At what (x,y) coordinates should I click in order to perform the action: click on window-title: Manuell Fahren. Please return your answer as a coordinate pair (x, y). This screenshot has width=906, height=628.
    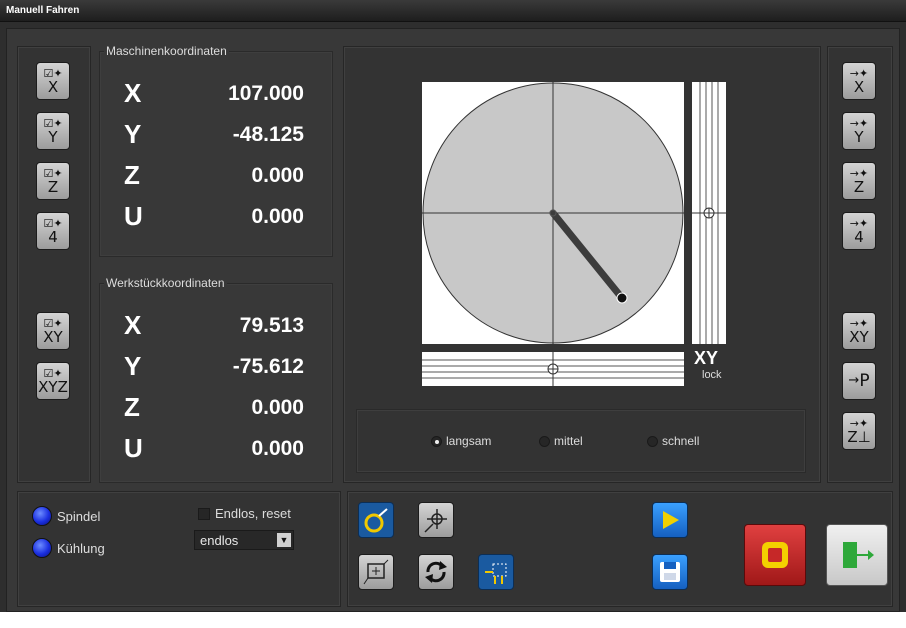
    Looking at the image, I should click on (453, 11).